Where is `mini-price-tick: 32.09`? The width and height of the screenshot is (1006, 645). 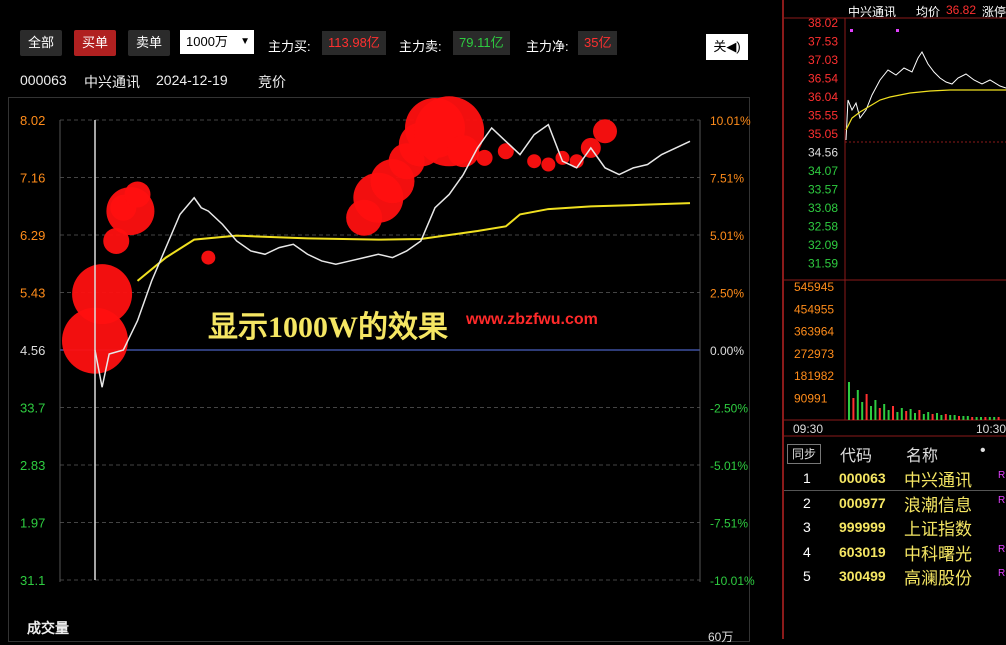 mini-price-tick: 32.09 is located at coordinates (823, 245).